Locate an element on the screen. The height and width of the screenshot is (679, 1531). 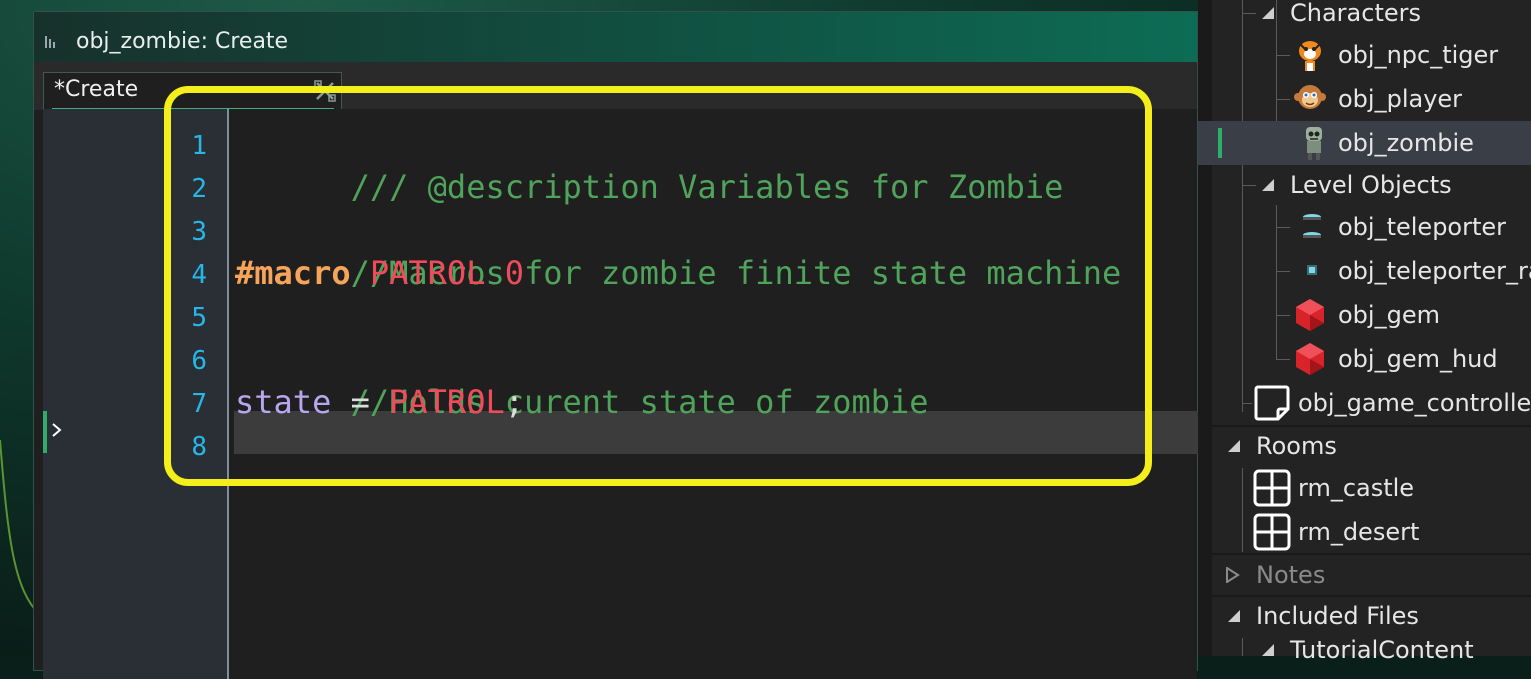
tree-label: obj_zombie is located at coordinates (1406, 143).